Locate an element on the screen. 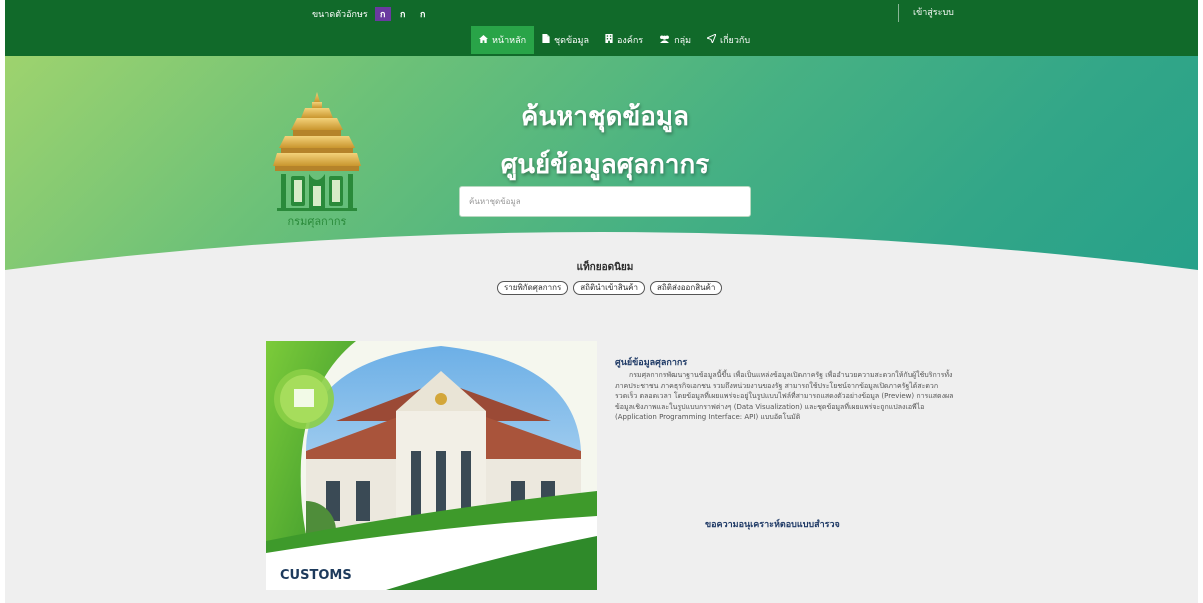 The image size is (1203, 603). nav-item-organizations: องค์กร is located at coordinates (624, 40).